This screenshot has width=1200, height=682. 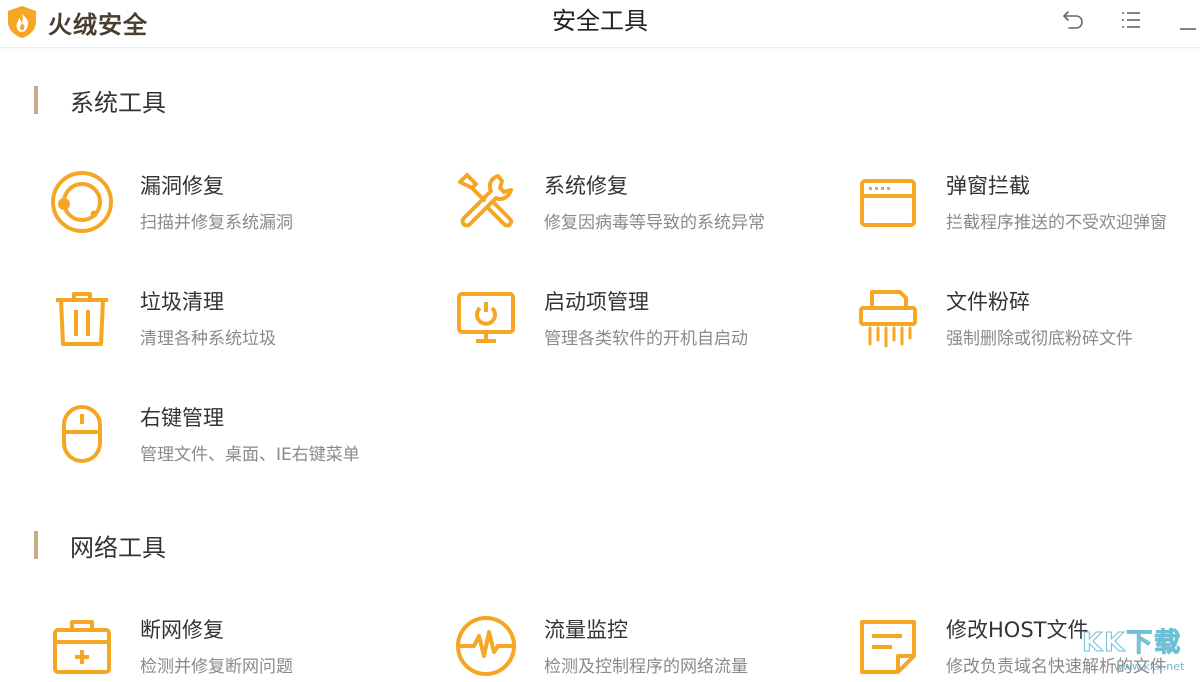 What do you see at coordinates (486, 318) in the screenshot?
I see `monitor-power-icon` at bounding box center [486, 318].